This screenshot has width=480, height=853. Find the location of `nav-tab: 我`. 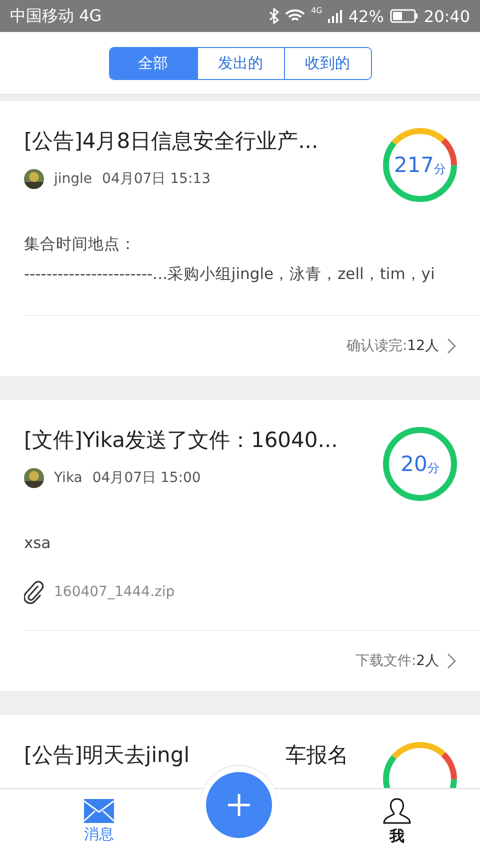

nav-tab: 我 is located at coordinates (397, 821).